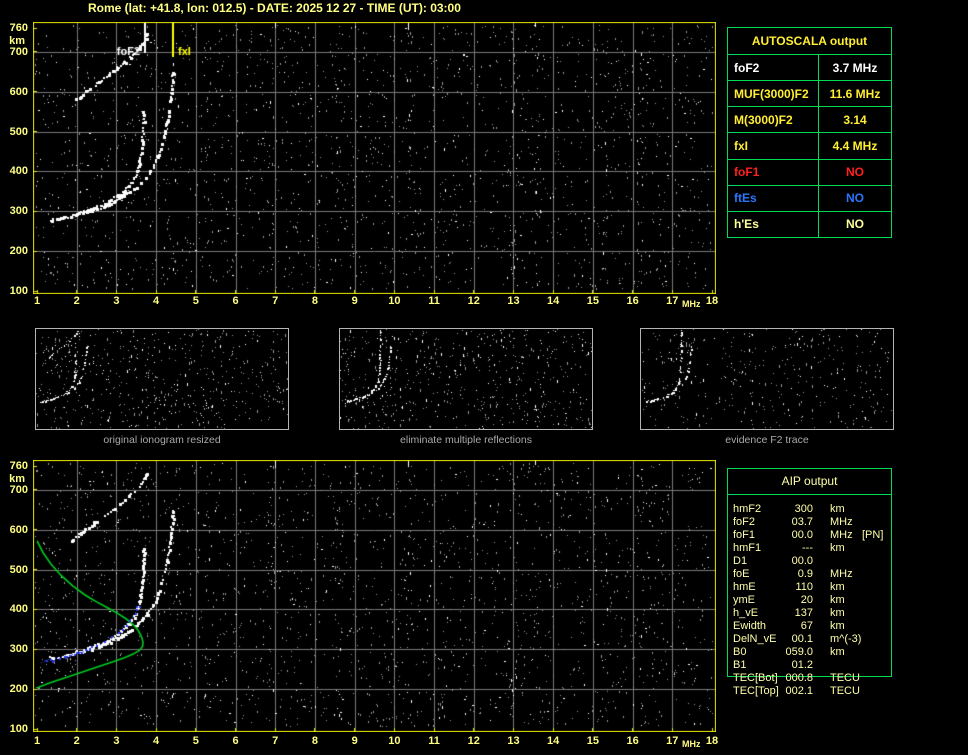 Image resolution: width=968 pixels, height=755 pixels. I want to click on aip-row-value: 01.2, so click(802, 665).